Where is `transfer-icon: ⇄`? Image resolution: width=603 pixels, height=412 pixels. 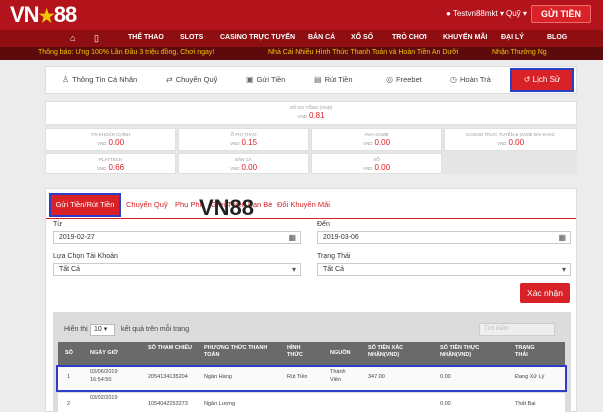
transfer-icon: ⇄ is located at coordinates (169, 79).